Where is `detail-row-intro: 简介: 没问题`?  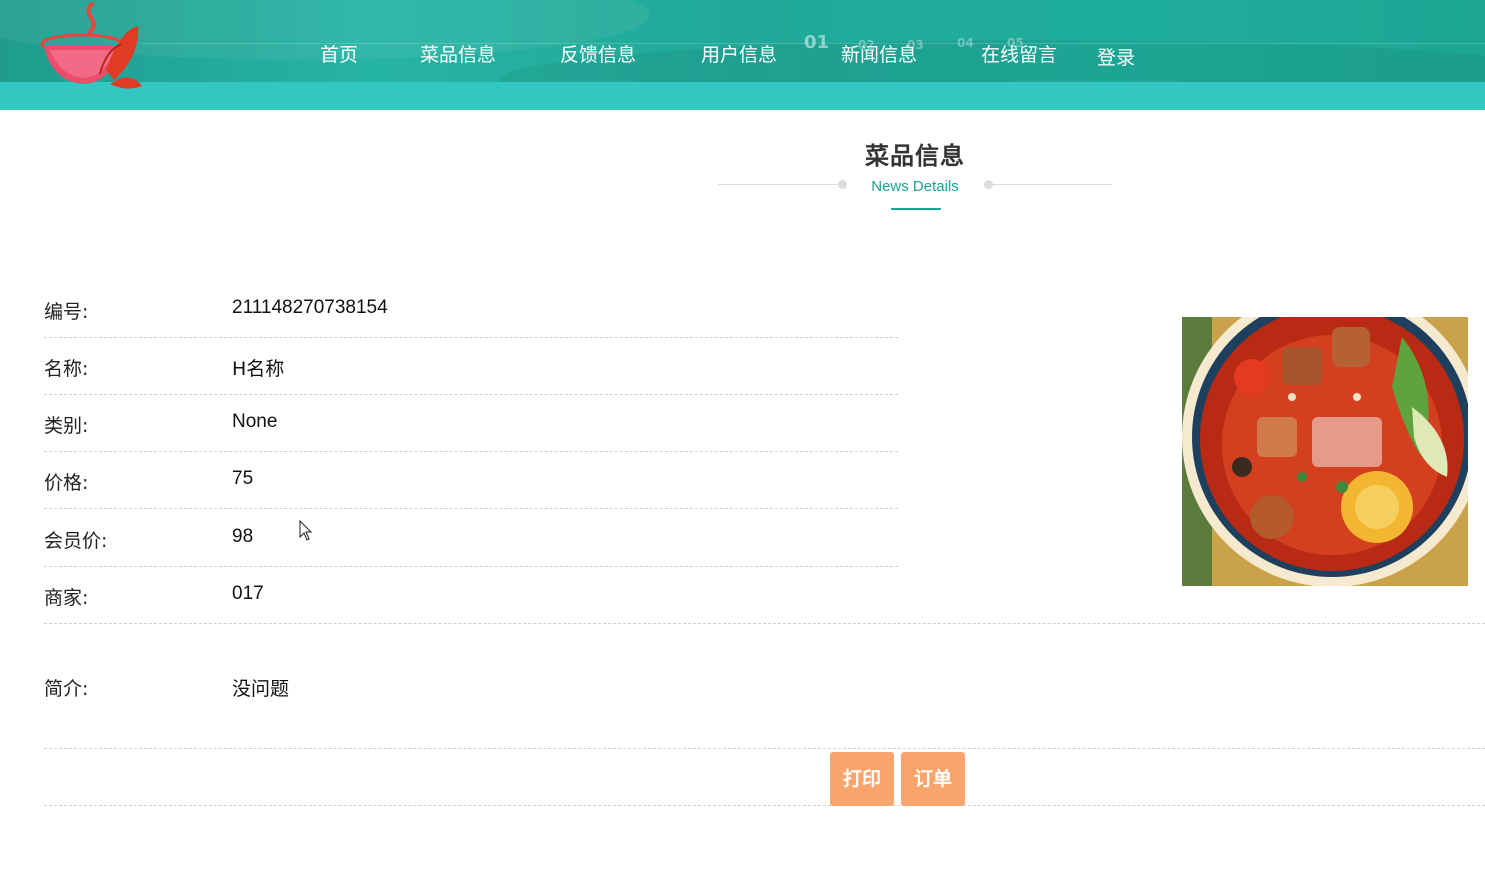 detail-row-intro: 简介: 没问题 is located at coordinates (764, 688).